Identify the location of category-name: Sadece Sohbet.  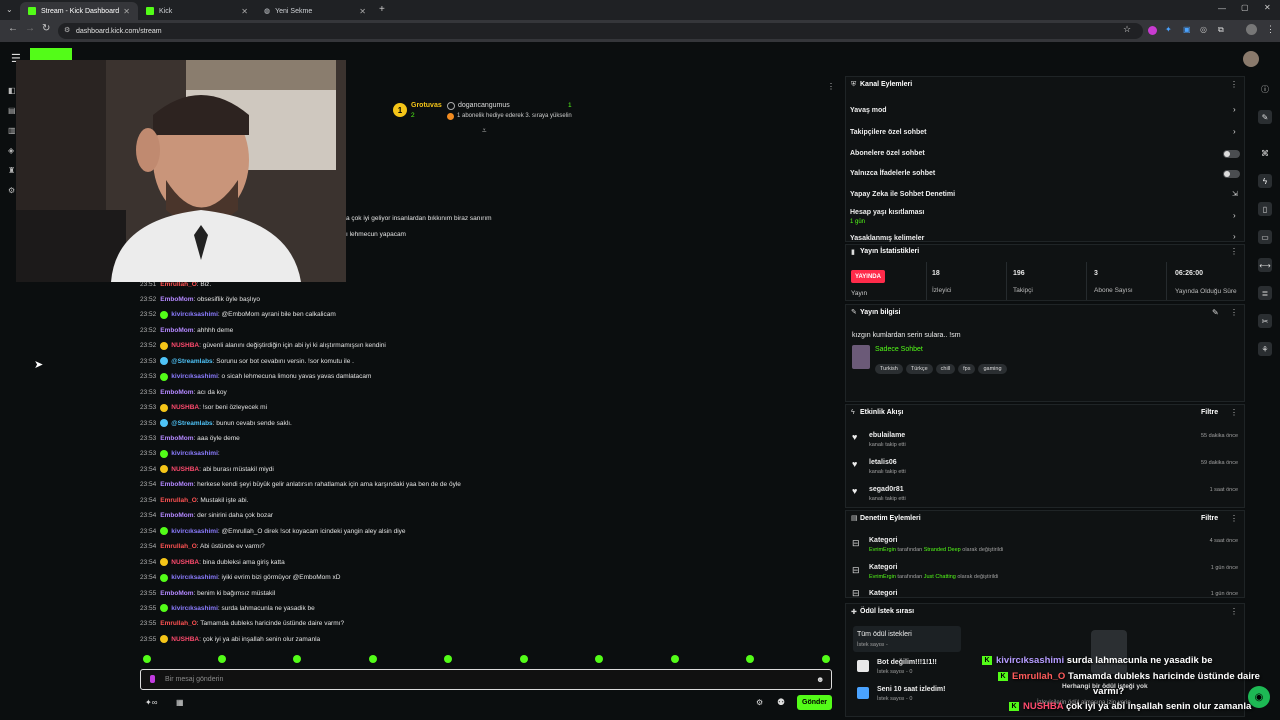
(899, 349).